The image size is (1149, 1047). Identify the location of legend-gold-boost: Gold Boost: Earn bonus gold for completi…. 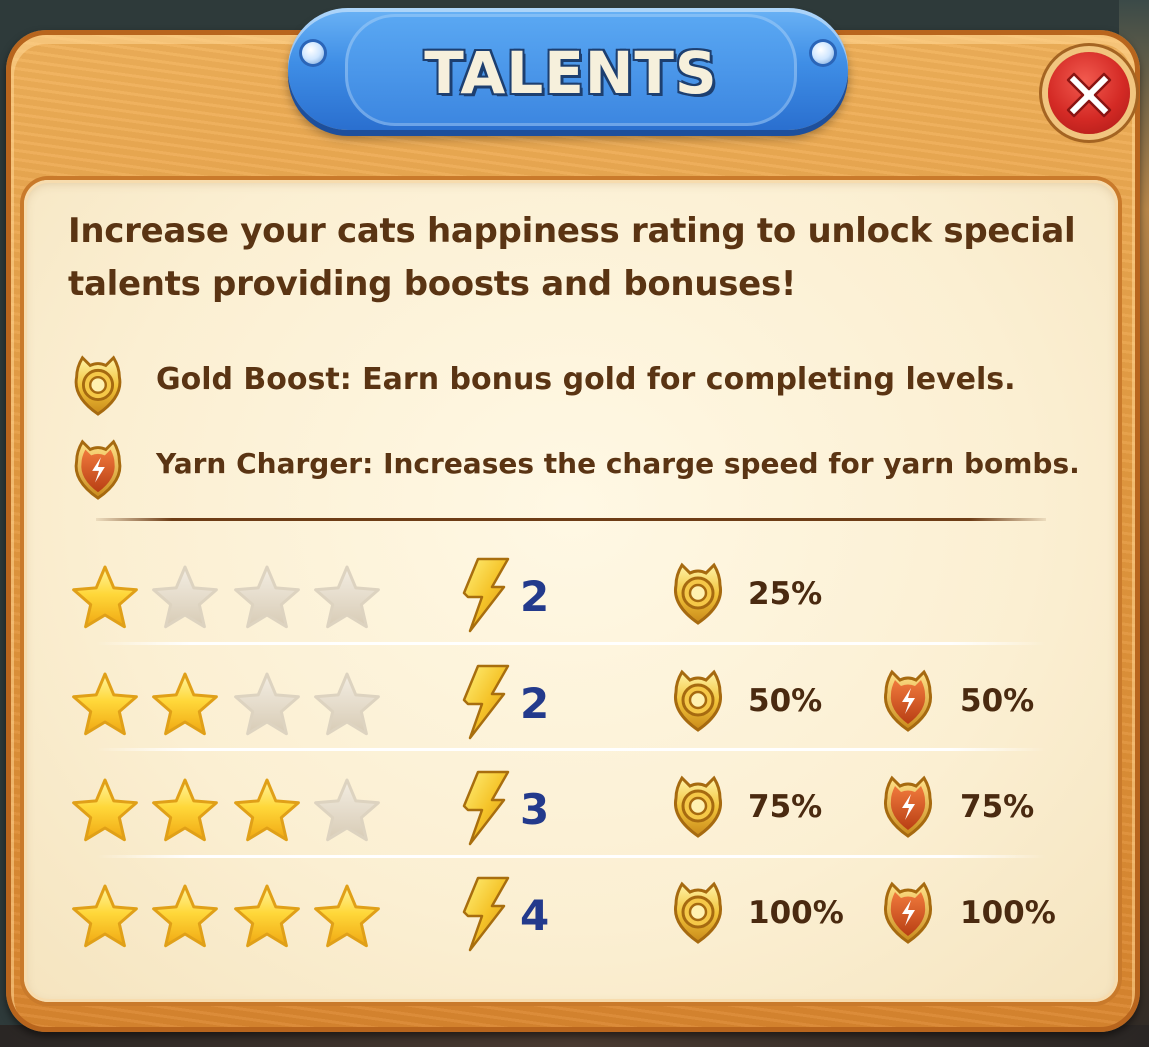
(568, 382).